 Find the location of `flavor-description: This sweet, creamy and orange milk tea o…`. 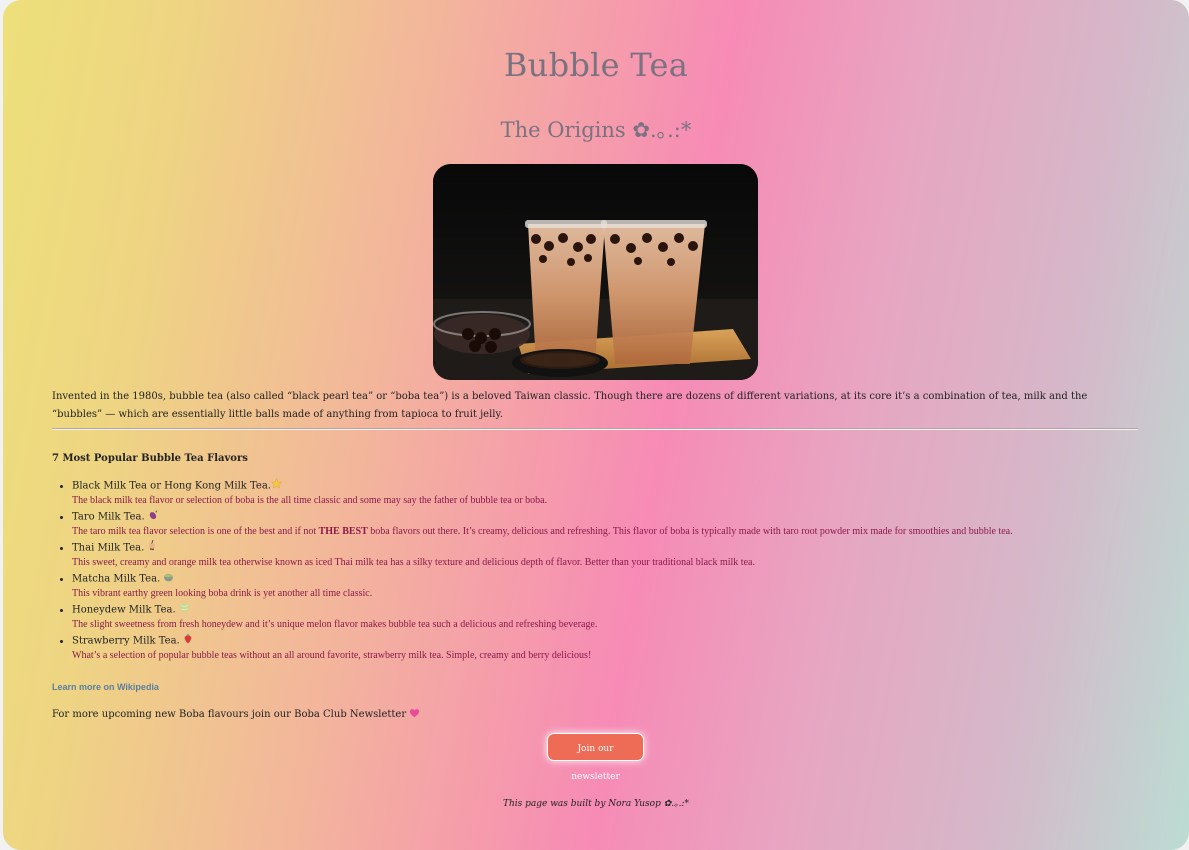

flavor-description: This sweet, creamy and orange milk tea o… is located at coordinates (413, 562).